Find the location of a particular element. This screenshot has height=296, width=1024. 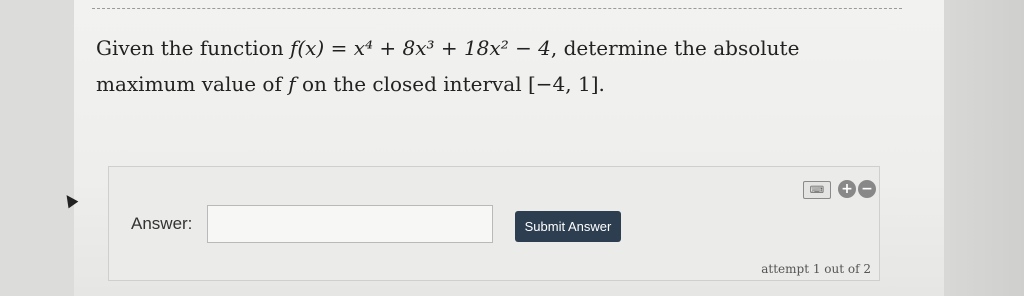

plus-minus-icon: + − is located at coordinates (858, 190).